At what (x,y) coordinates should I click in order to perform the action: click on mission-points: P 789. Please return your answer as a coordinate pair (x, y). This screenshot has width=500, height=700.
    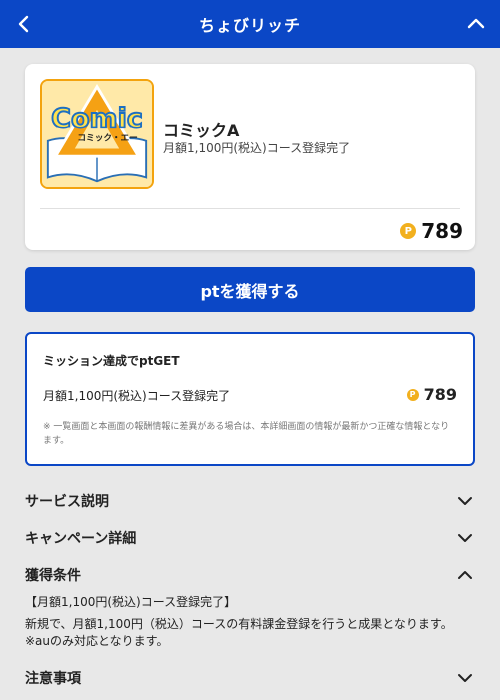
    Looking at the image, I should click on (431, 394).